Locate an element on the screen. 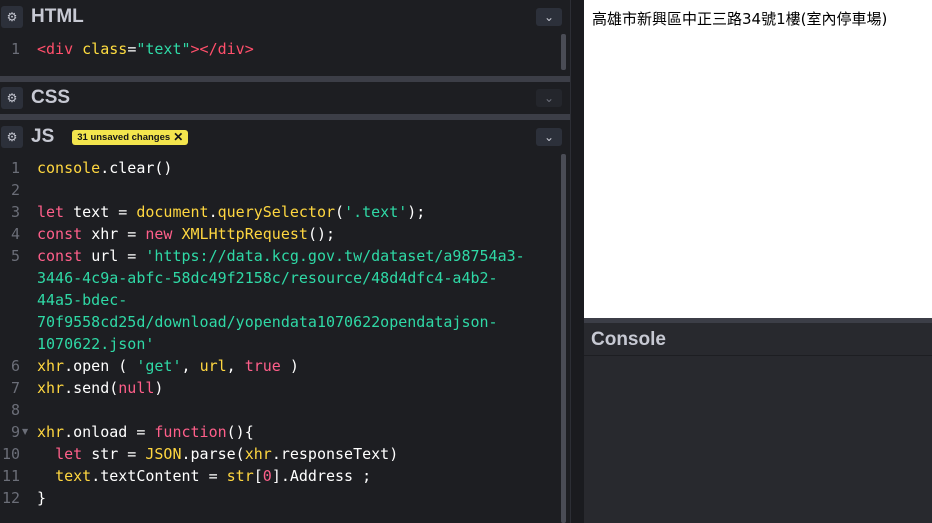  code-line: text.textContent = str[0].Address ; is located at coordinates (204, 476).